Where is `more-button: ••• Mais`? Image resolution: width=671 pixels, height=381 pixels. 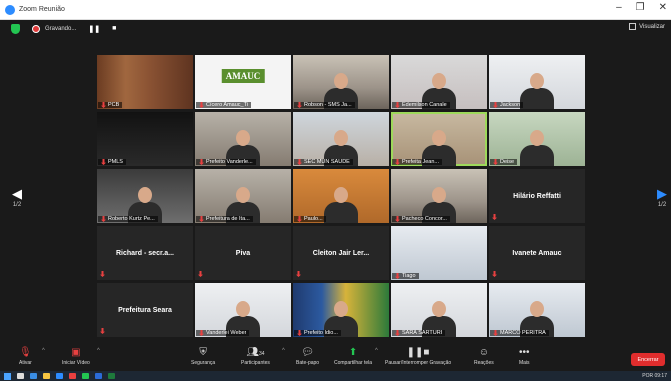
more-button: ••• Mais is located at coordinates (524, 356).